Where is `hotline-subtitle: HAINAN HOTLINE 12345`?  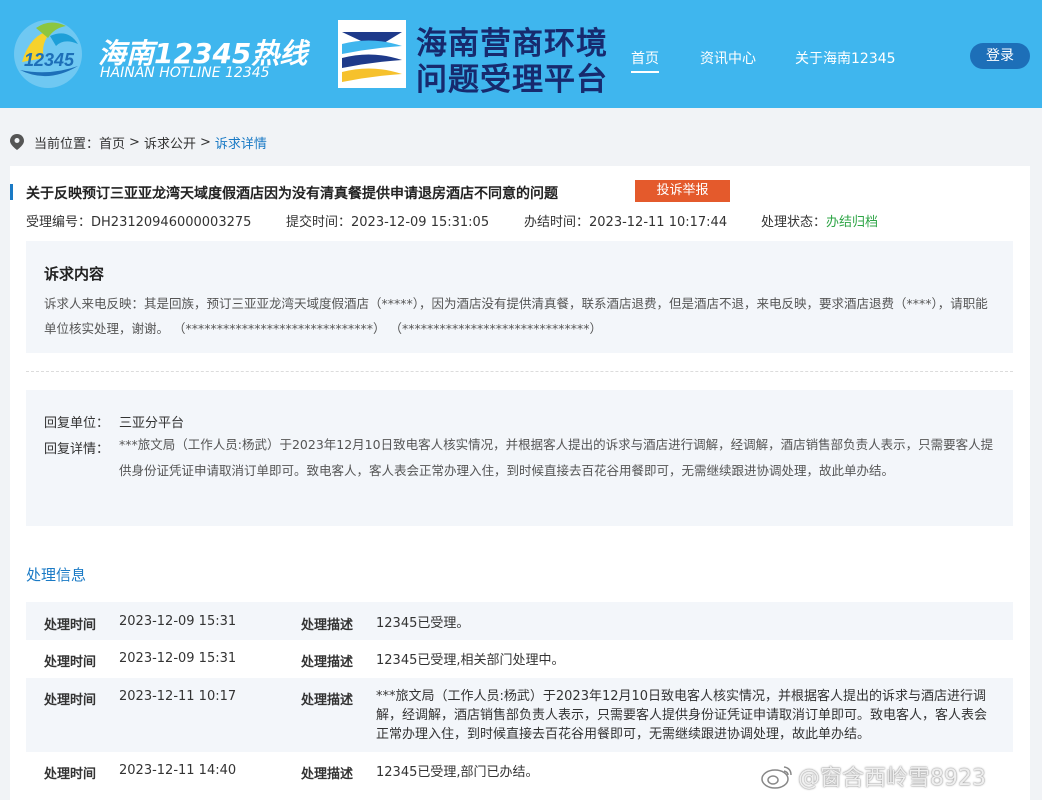 hotline-subtitle: HAINAN HOTLINE 12345 is located at coordinates (185, 73).